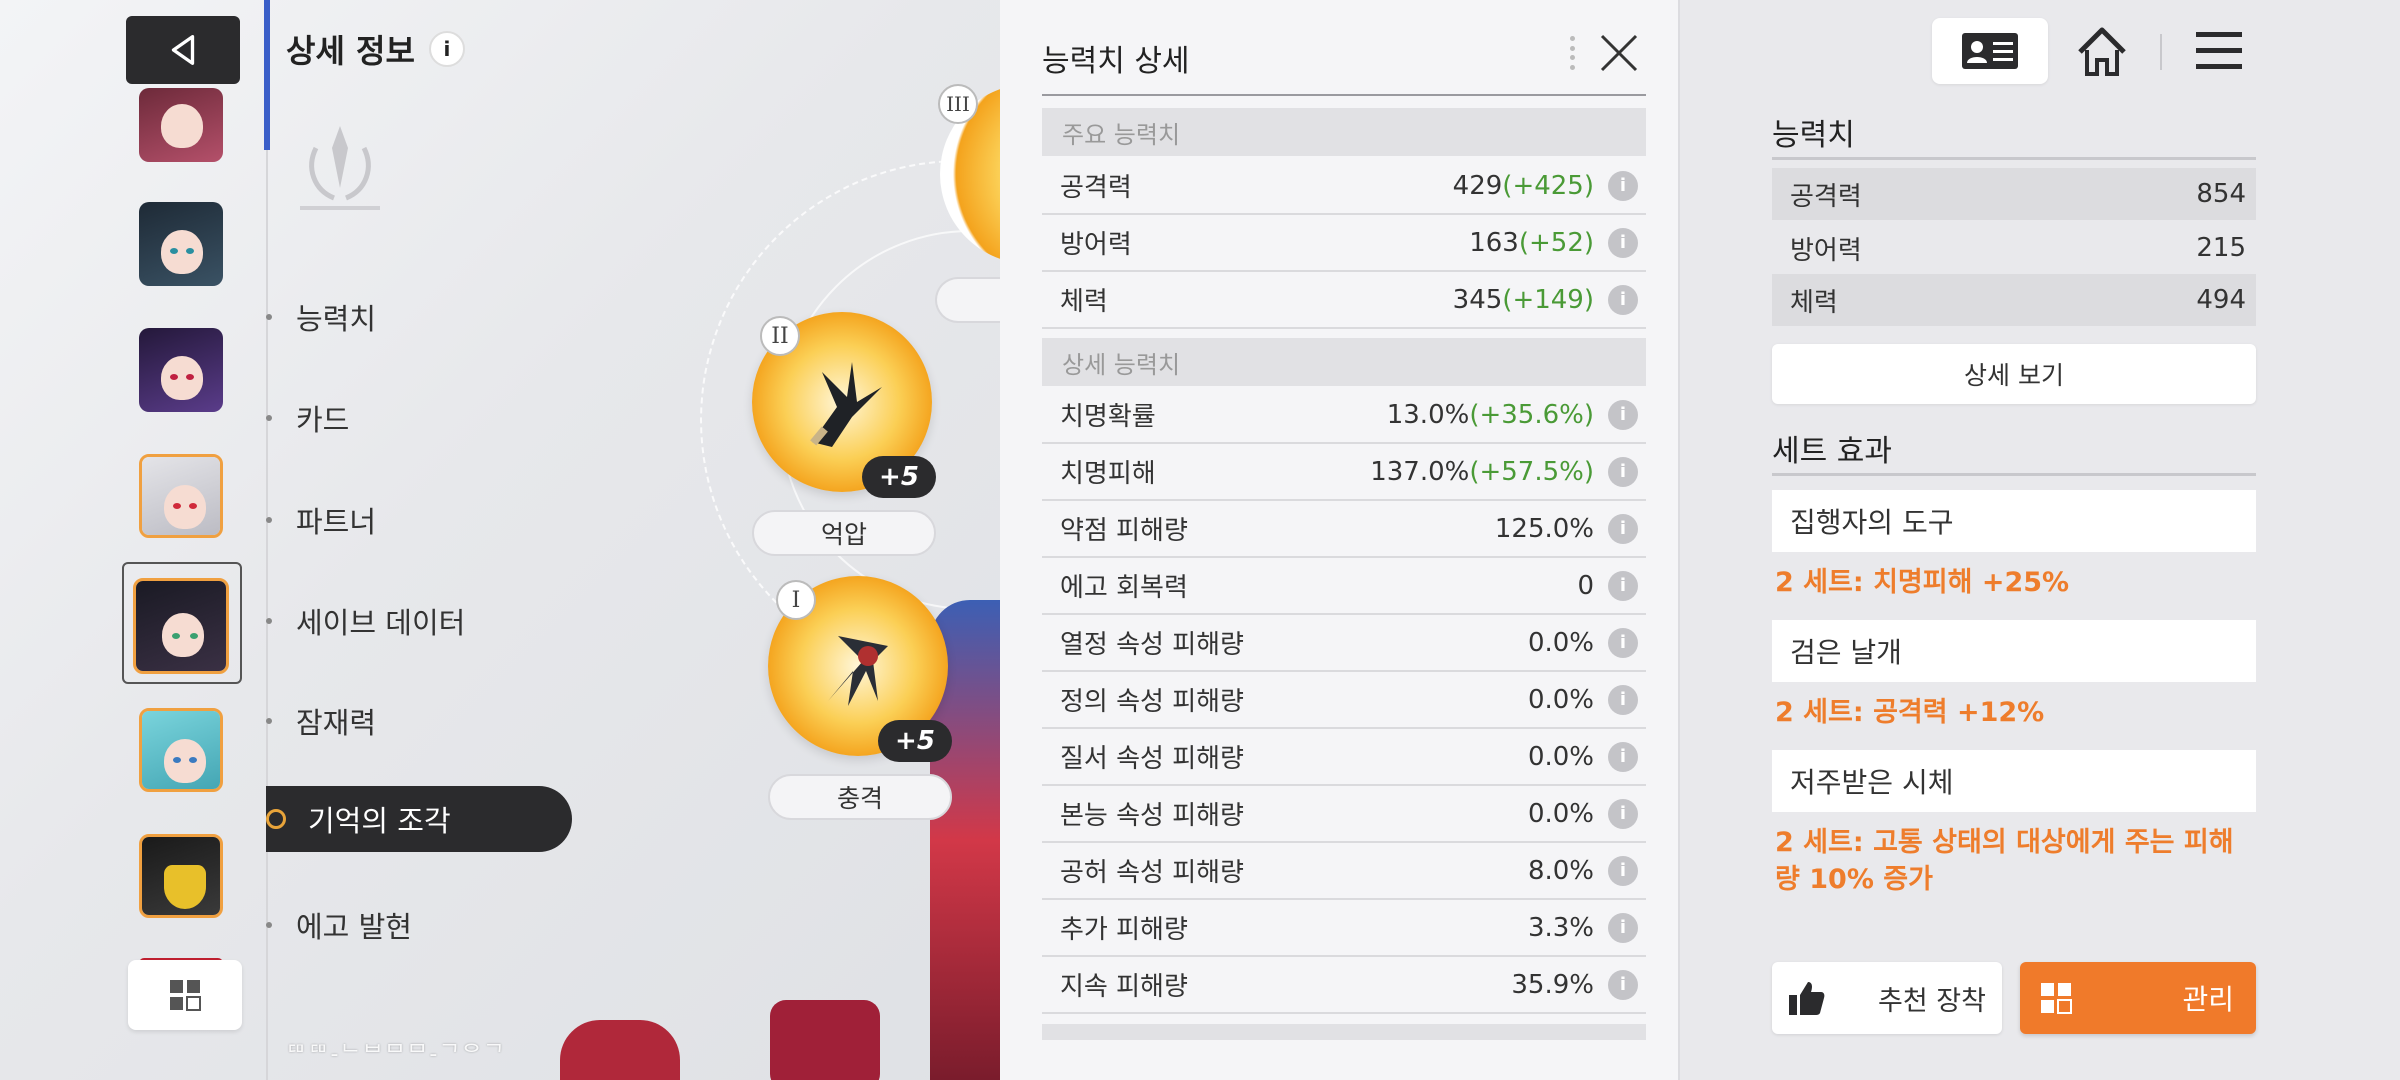 This screenshot has width=2400, height=1080. I want to click on grid-view-button, so click(185, 995).